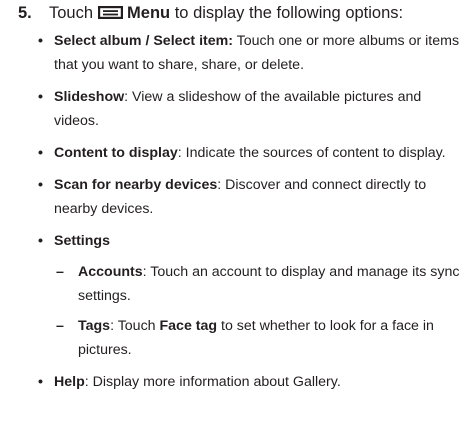 The image size is (469, 424). Describe the element at coordinates (89, 97) in the screenshot. I see `item-label: Slideshow` at that location.